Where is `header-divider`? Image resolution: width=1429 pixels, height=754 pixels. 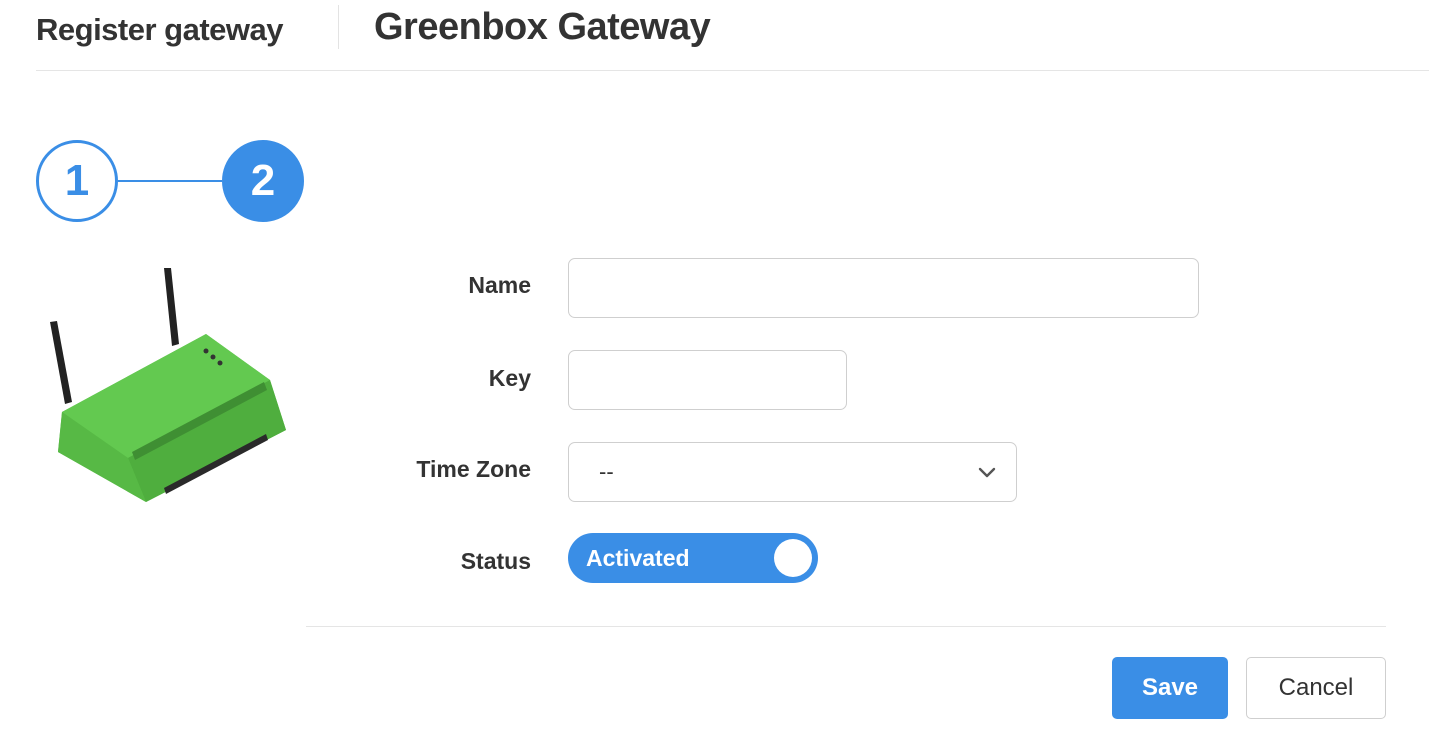 header-divider is located at coordinates (338, 27).